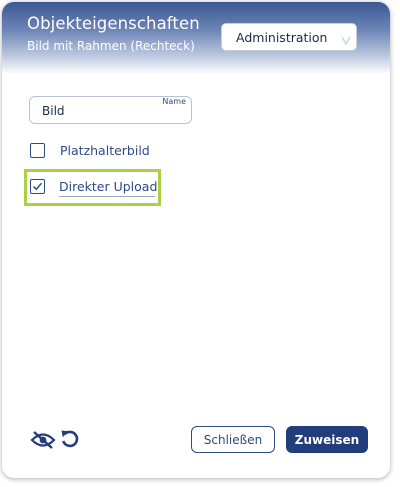  I want to click on placeholder-image-label: Platzhalterbild, so click(105, 150).